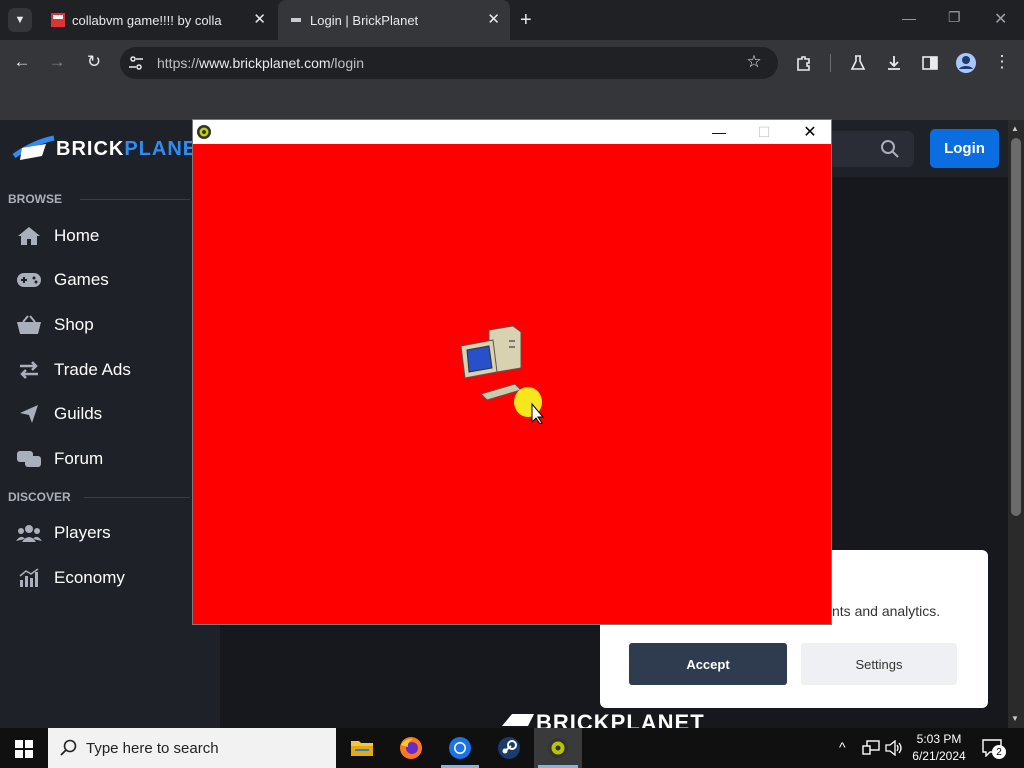 The height and width of the screenshot is (768, 1024). What do you see at coordinates (894, 748) in the screenshot?
I see `volume-icon` at bounding box center [894, 748].